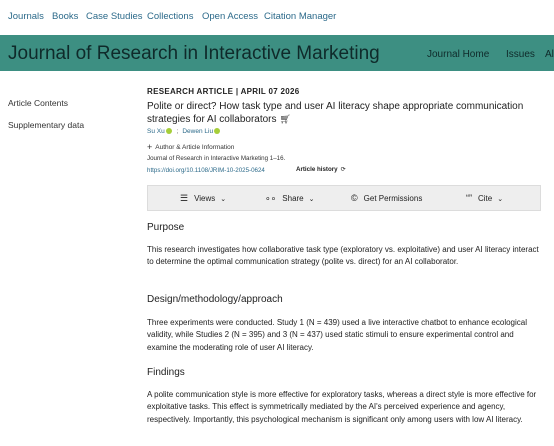  I want to click on section-heading-purpose: Purpose, so click(166, 227).